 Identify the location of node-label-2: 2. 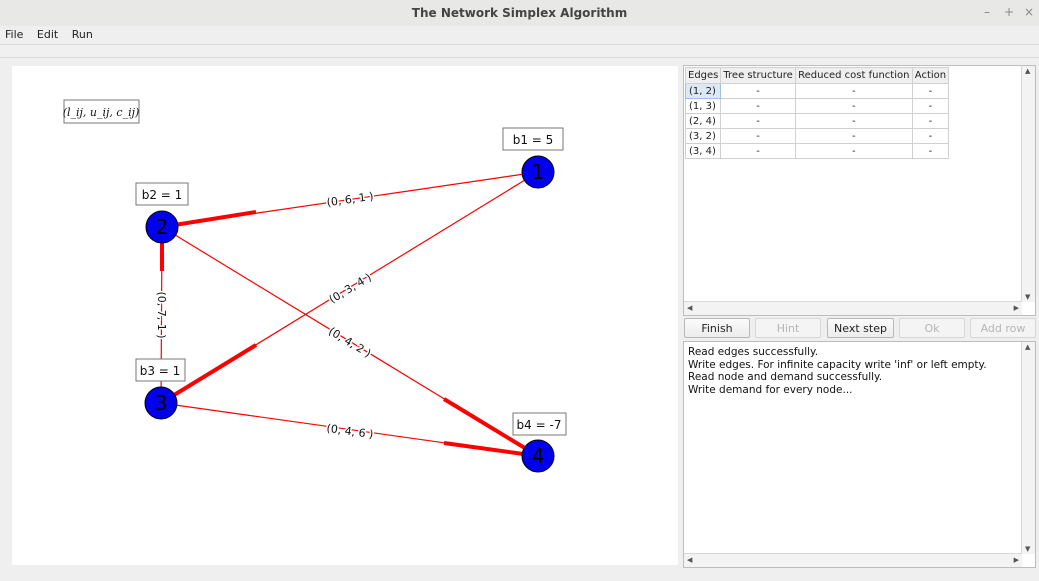
(162, 227).